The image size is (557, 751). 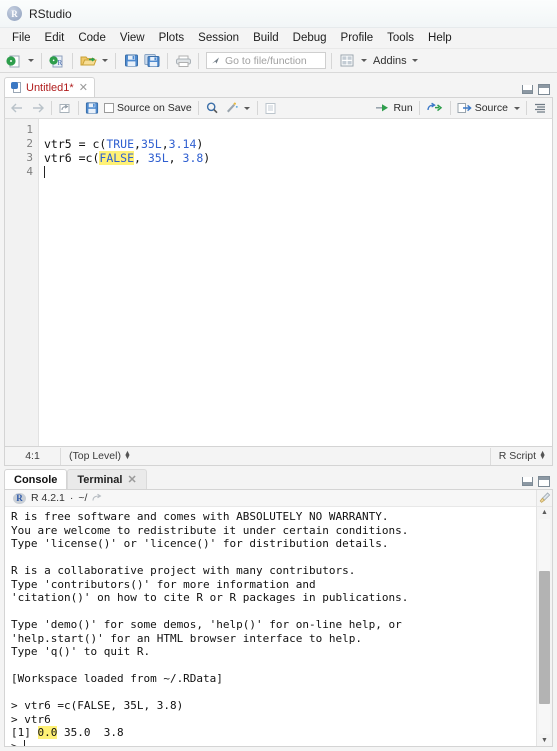 I want to click on menu-session: Session, so click(x=218, y=38).